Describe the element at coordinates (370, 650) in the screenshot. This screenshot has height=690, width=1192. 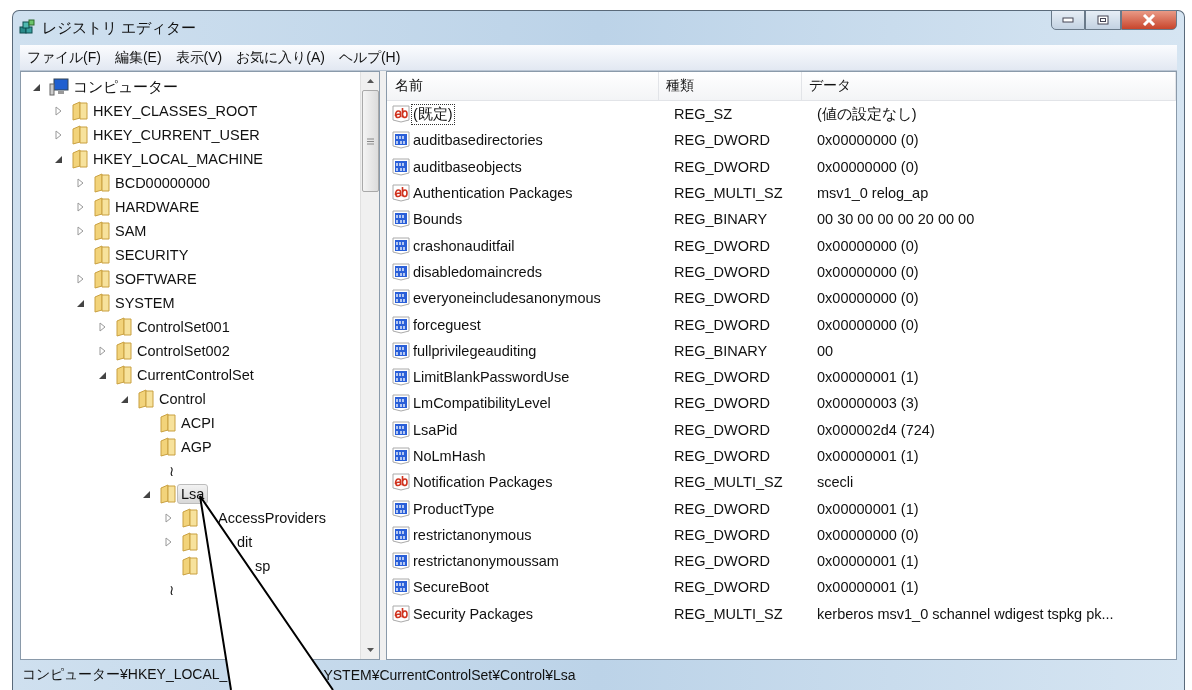
I see `scroll-down-icon` at that location.